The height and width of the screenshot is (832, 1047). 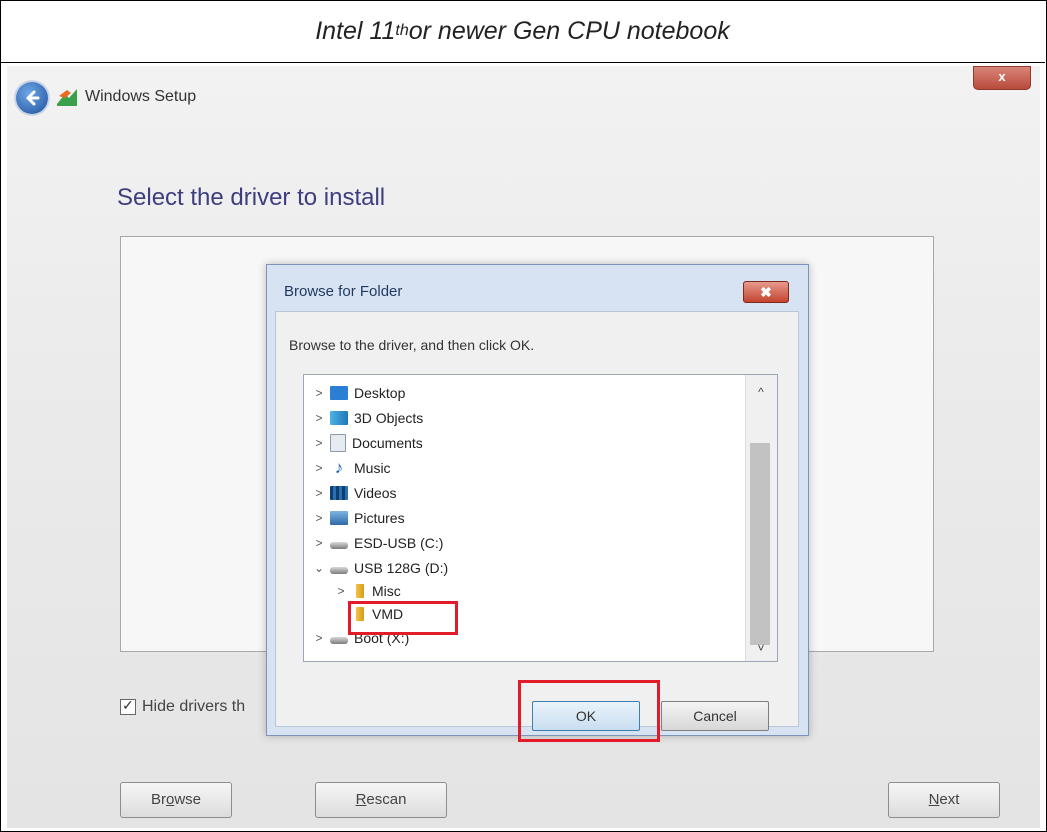 I want to click on tree-item-usb-128g: ⌄ USB 128G (D:), so click(x=380, y=568).